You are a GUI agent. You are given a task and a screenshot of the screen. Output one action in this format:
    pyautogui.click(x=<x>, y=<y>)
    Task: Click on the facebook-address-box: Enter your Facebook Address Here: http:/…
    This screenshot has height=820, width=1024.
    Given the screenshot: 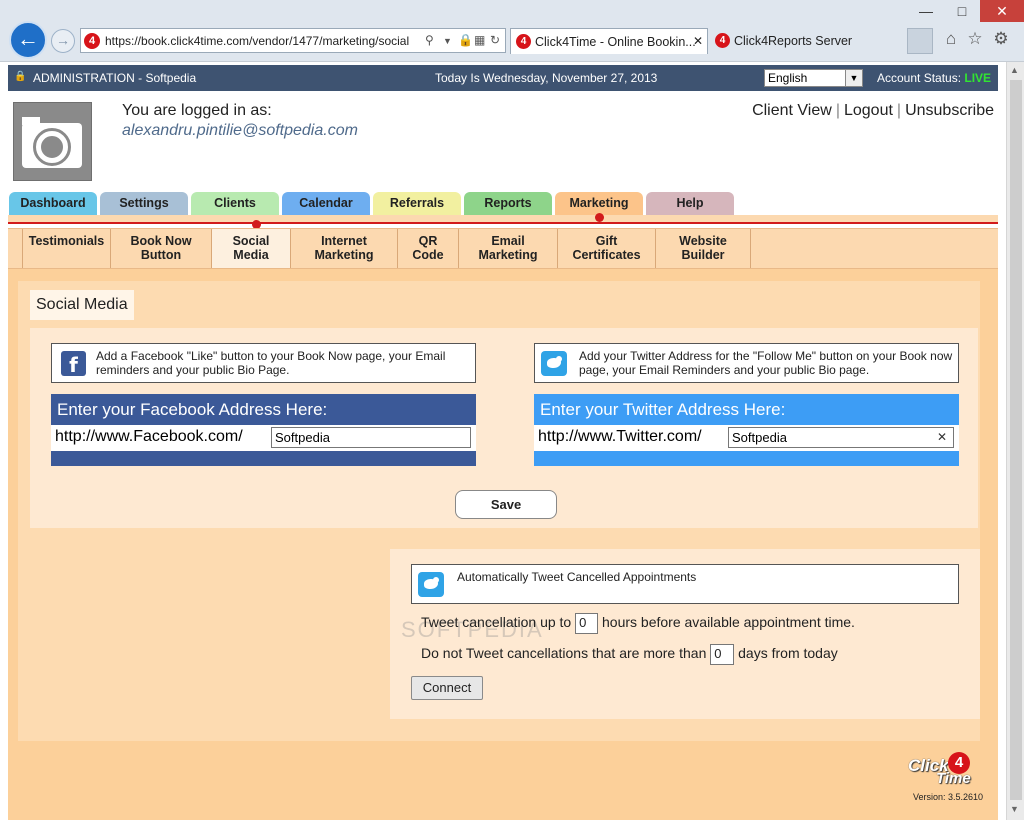 What is the action you would take?
    pyautogui.click(x=263, y=430)
    